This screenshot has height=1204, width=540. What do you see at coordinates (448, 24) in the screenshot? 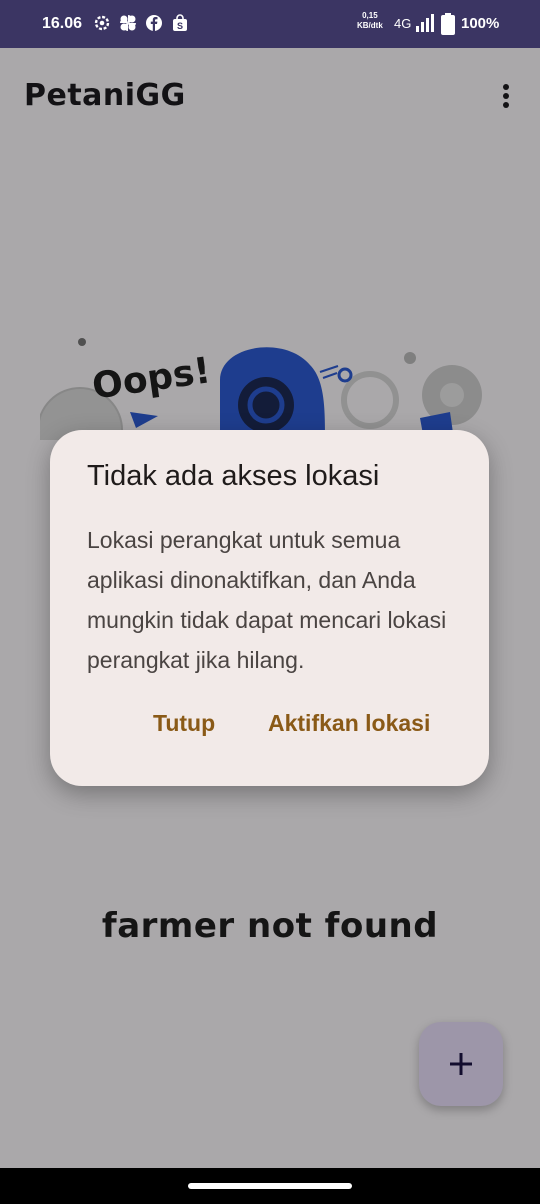
I see `battery-icon` at bounding box center [448, 24].